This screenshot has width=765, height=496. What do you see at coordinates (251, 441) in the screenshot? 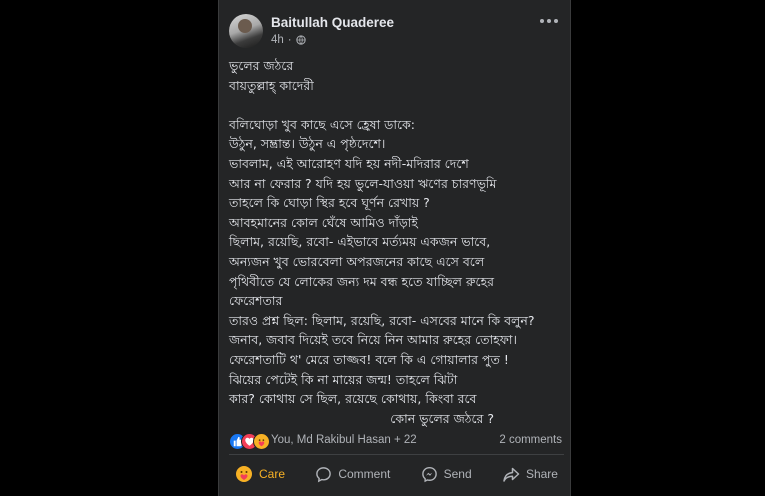
I see `reaction-icons` at bounding box center [251, 441].